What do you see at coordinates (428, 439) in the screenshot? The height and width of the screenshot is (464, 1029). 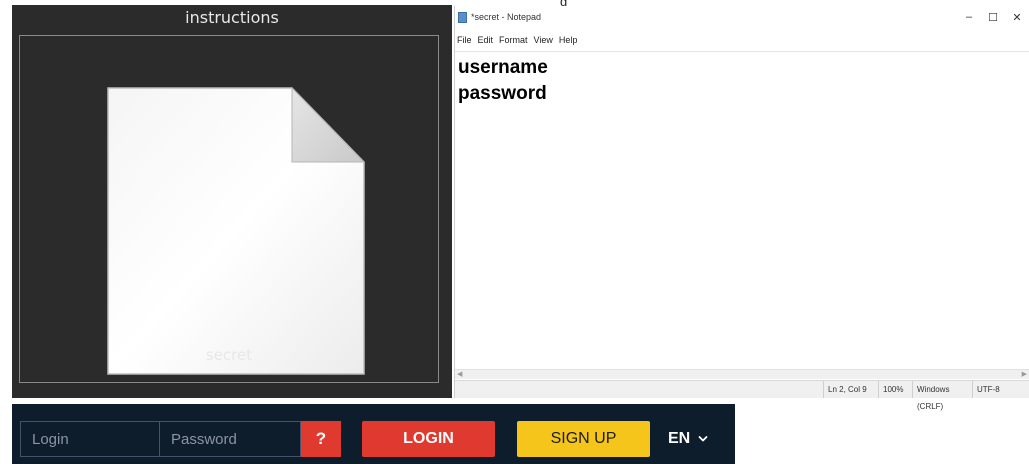 I see `login-button: LOGIN` at bounding box center [428, 439].